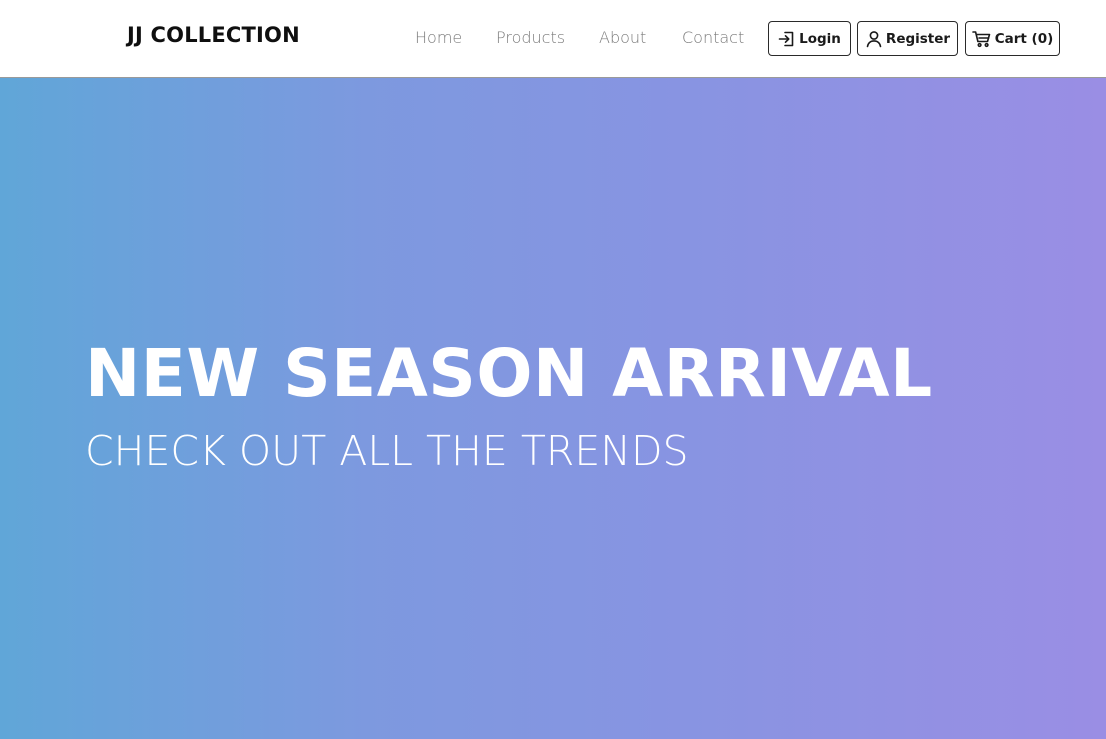 This screenshot has width=1106, height=739. I want to click on brand-logo-link: JJ COLLECTION, so click(213, 35).